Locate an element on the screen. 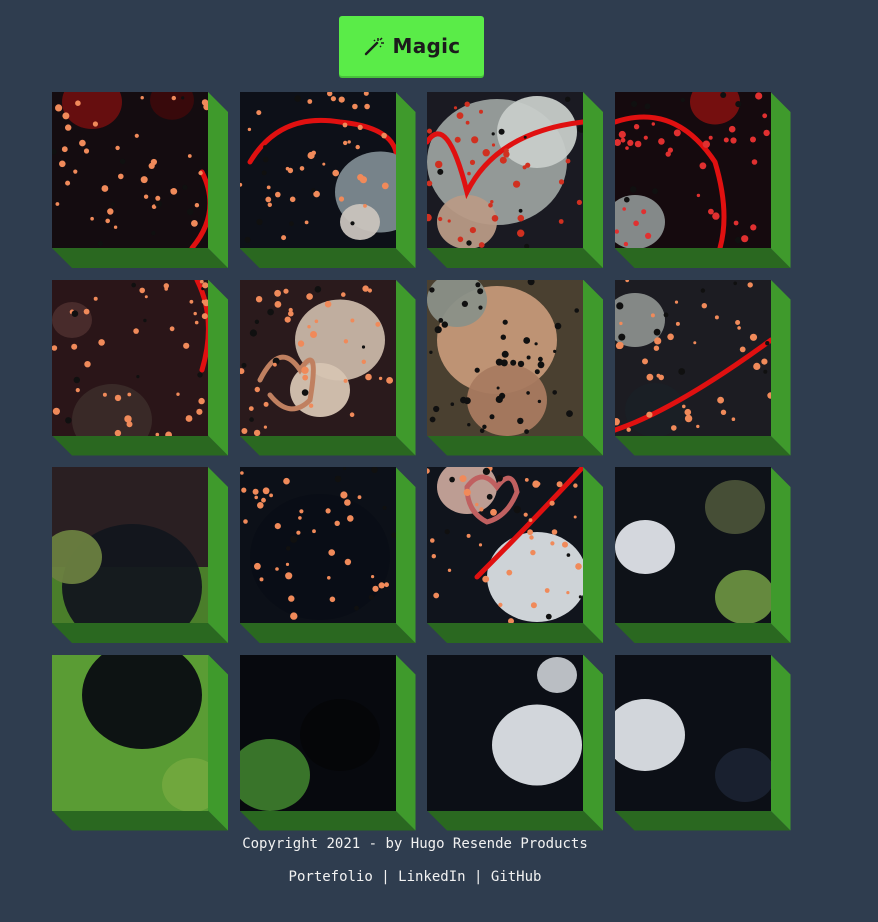 The width and height of the screenshot is (878, 922). magic-wand-icon is located at coordinates (374, 46).